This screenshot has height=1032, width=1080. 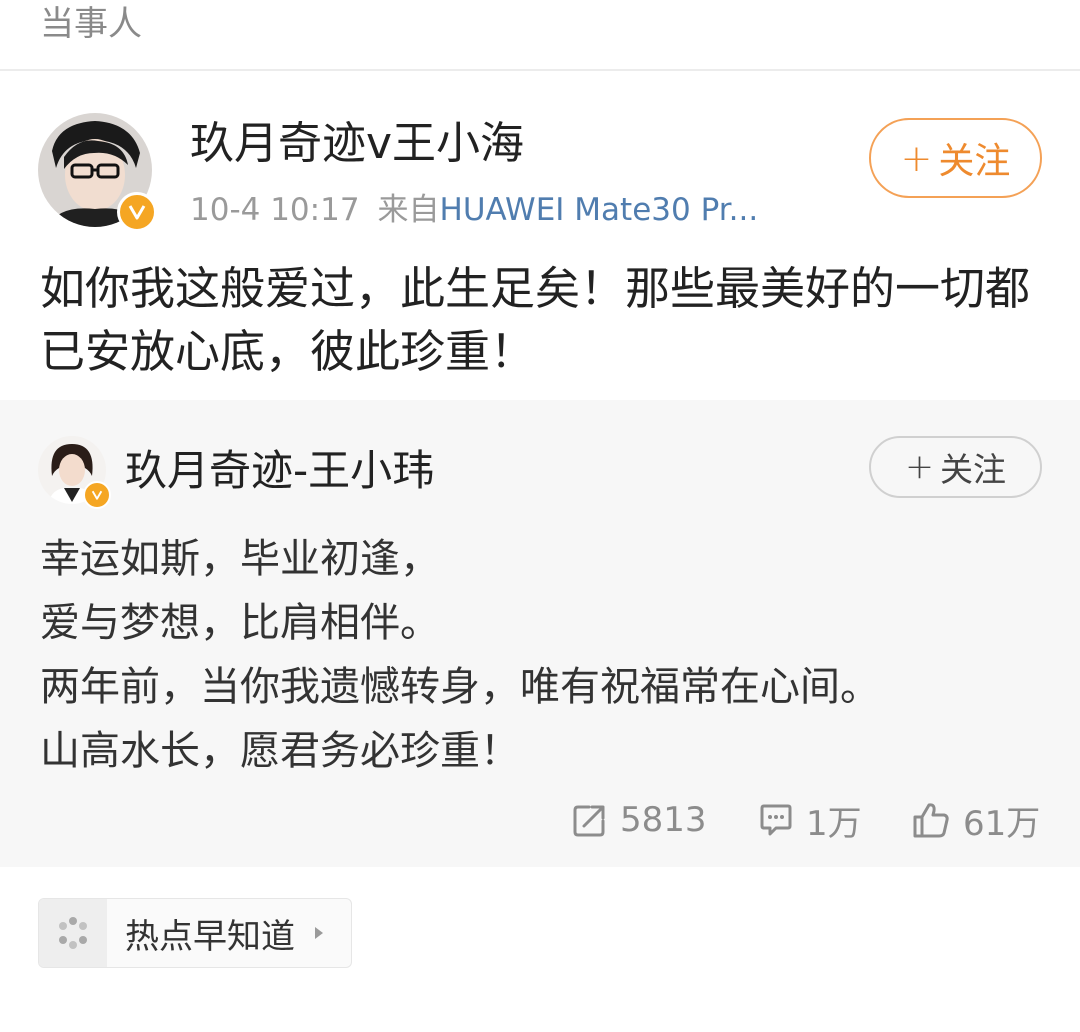 What do you see at coordinates (240, 559) in the screenshot?
I see `retweet-line: 幸运如斯，毕业初逢，` at bounding box center [240, 559].